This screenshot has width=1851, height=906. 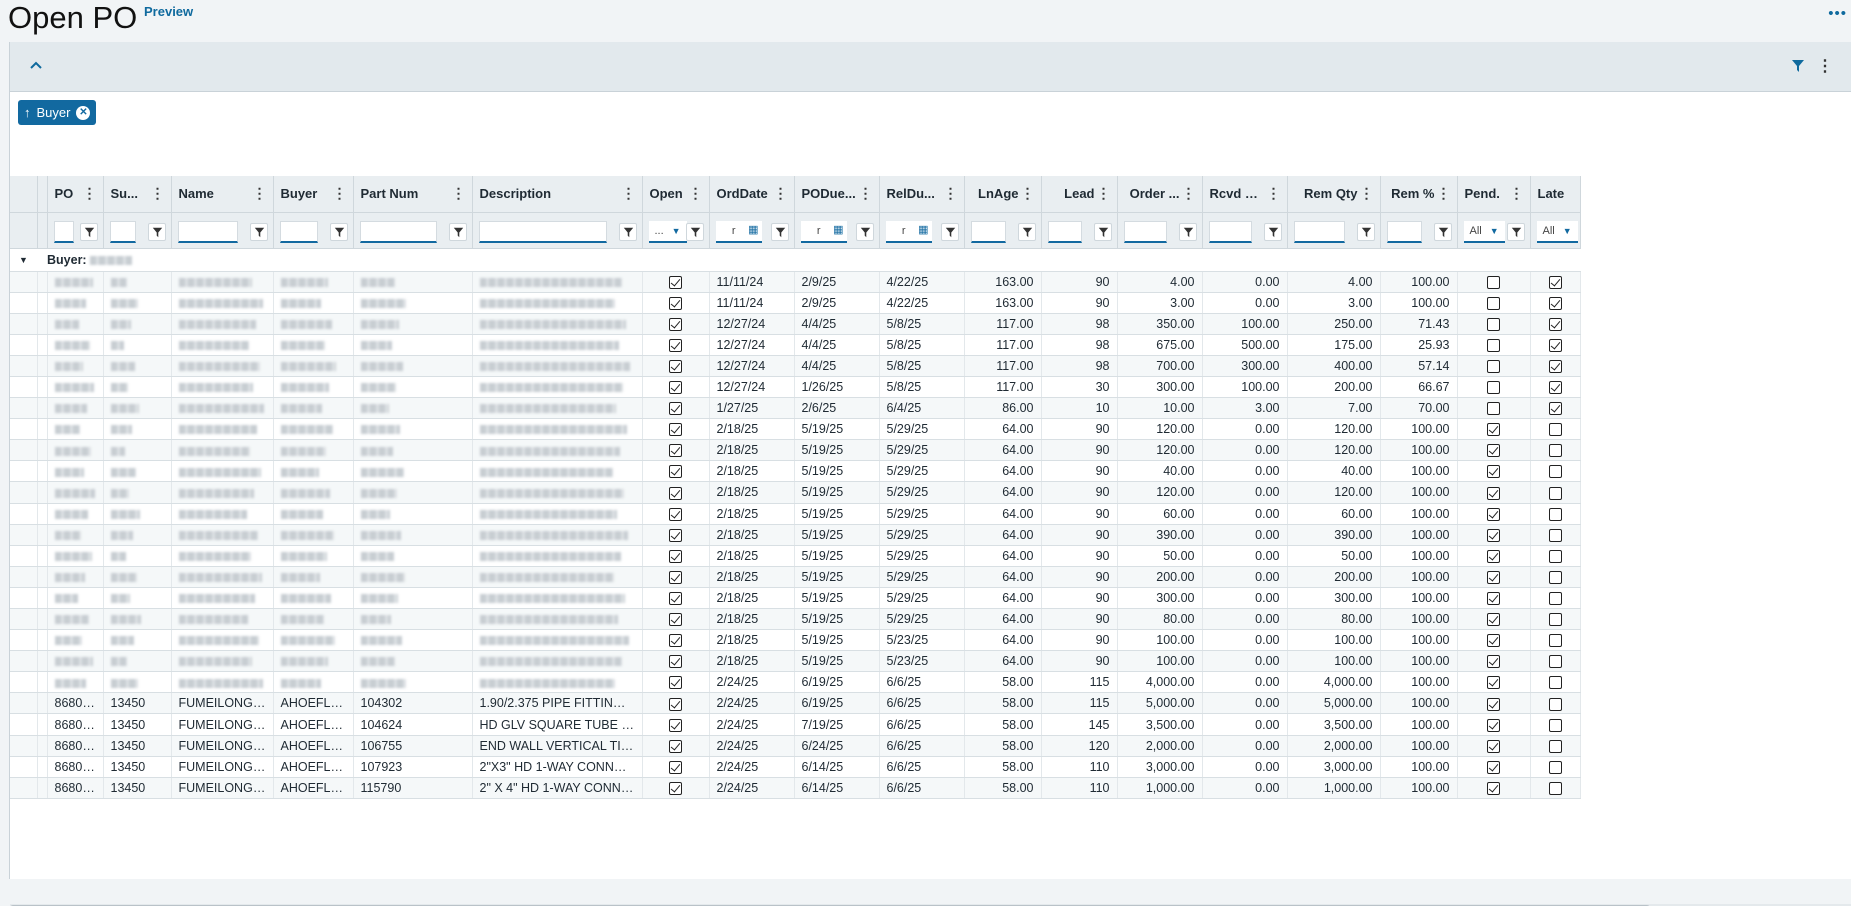 What do you see at coordinates (413, 194) in the screenshot?
I see `column-header-part: Part Num ⋮` at bounding box center [413, 194].